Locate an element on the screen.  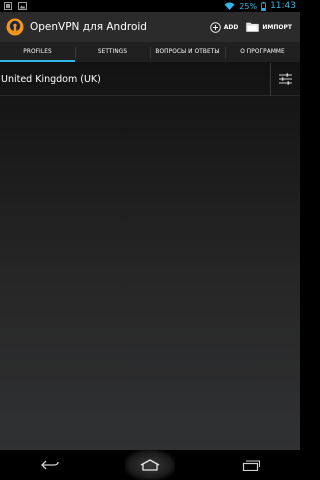
tab-label: SETTINGS is located at coordinates (112, 52).